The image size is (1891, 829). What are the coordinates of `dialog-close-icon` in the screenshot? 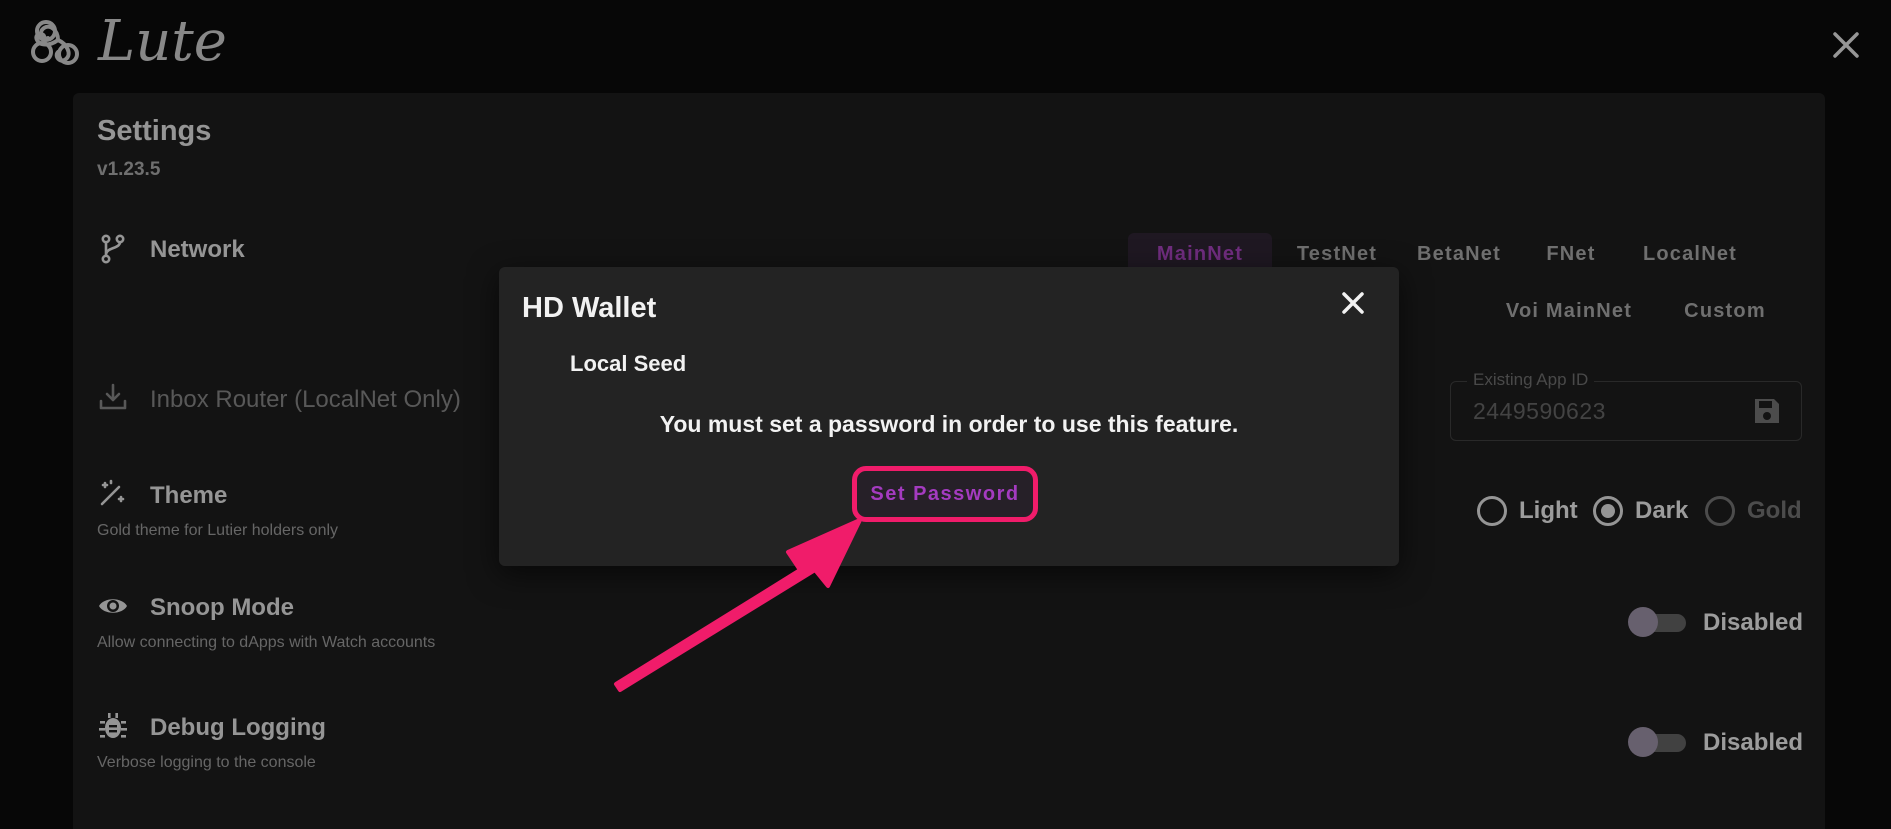 It's located at (1353, 303).